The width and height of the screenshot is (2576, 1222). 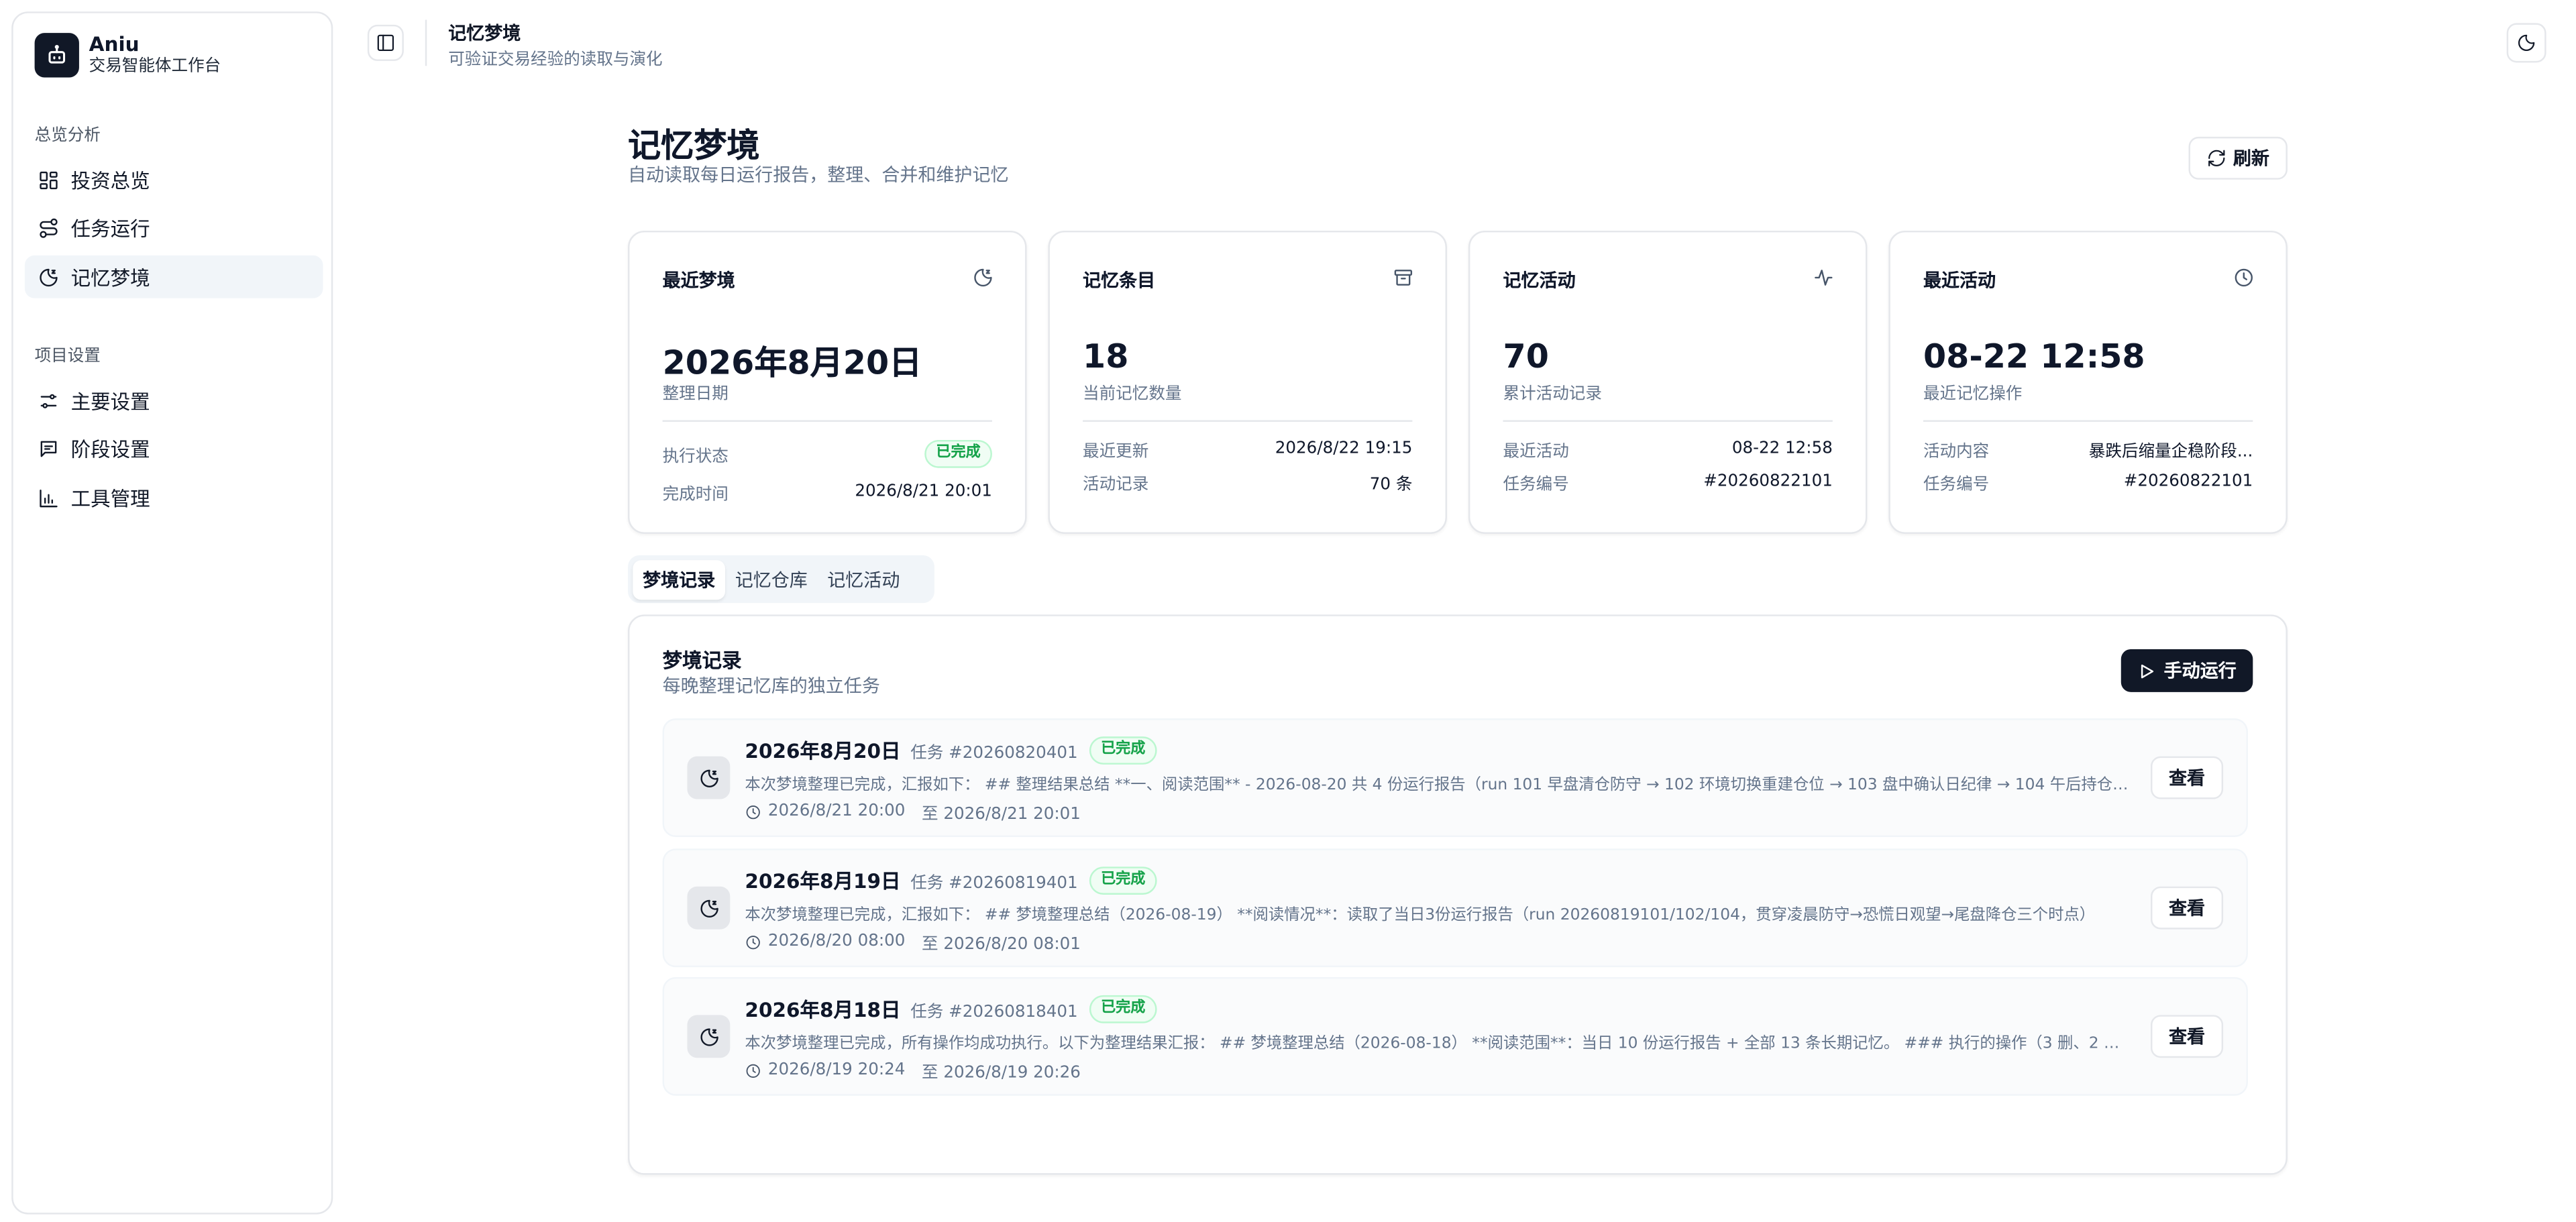 What do you see at coordinates (913, 942) in the screenshot?
I see `record-time: 2026/8/20 08:00 至 2026/8/20 08:01` at bounding box center [913, 942].